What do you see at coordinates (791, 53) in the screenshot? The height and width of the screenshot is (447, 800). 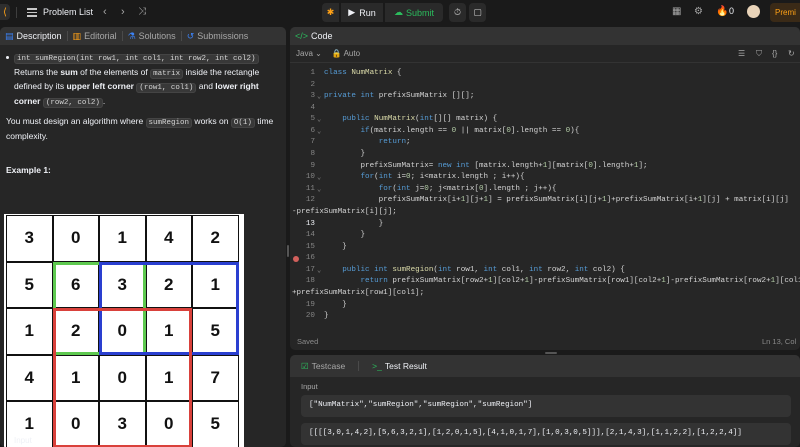 I see `reset-icon: ↻` at bounding box center [791, 53].